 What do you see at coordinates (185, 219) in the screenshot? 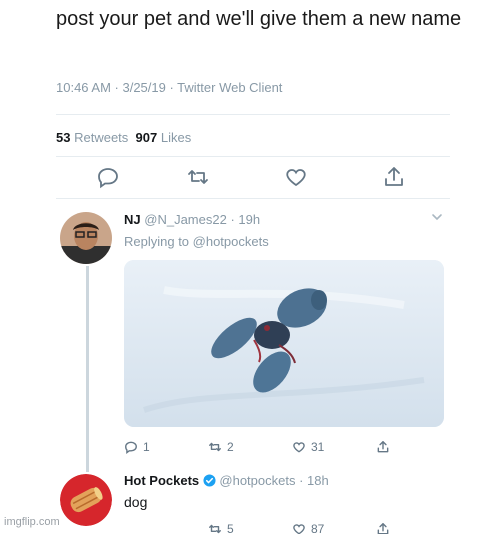
I see `reply-author-handle: @N_James22` at bounding box center [185, 219].